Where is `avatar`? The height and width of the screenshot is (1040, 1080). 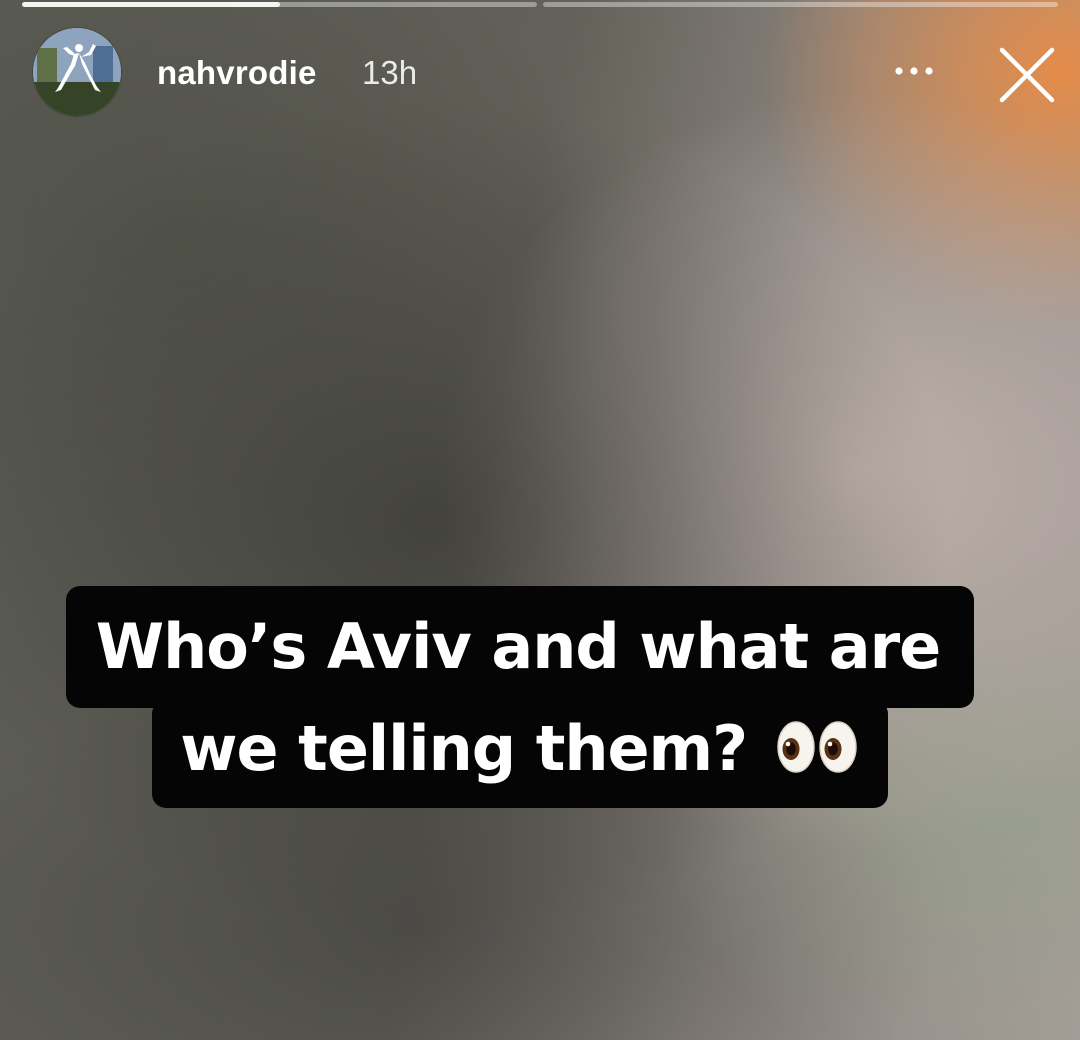
avatar is located at coordinates (77, 72).